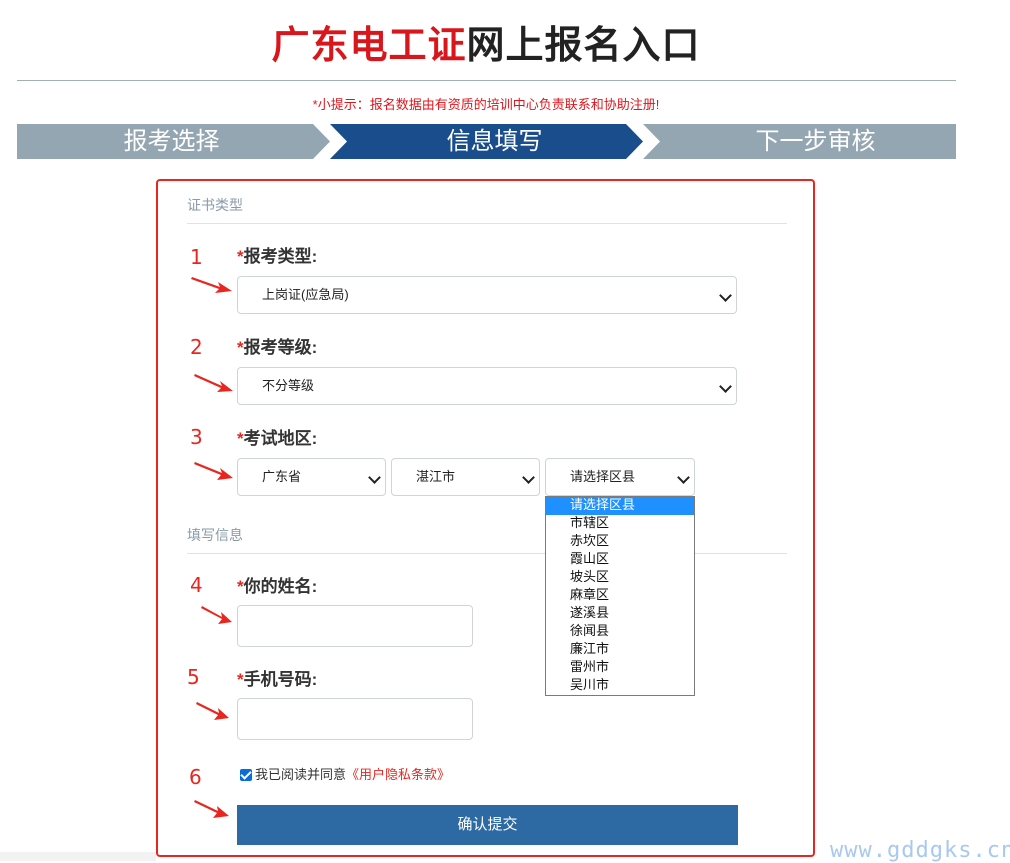 The image size is (1010, 863). I want to click on dropdown-option: 遂溪县, so click(620, 614).